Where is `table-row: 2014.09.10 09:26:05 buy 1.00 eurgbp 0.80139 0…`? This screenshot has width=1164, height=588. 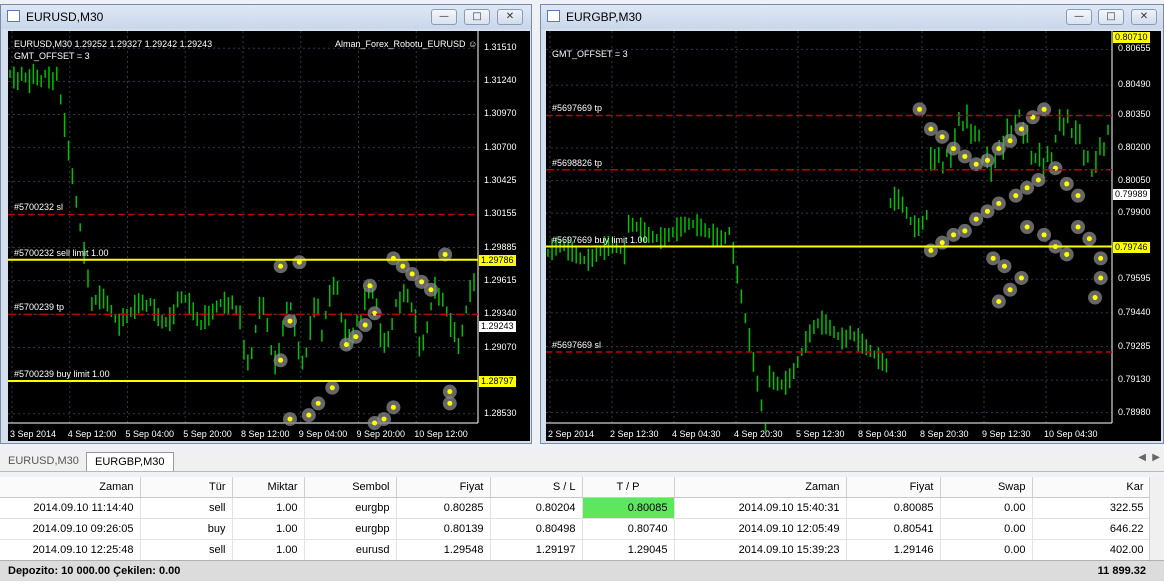 table-row: 2014.09.10 09:26:05 buy 1.00 eurgbp 0.80139 0… is located at coordinates (575, 529).